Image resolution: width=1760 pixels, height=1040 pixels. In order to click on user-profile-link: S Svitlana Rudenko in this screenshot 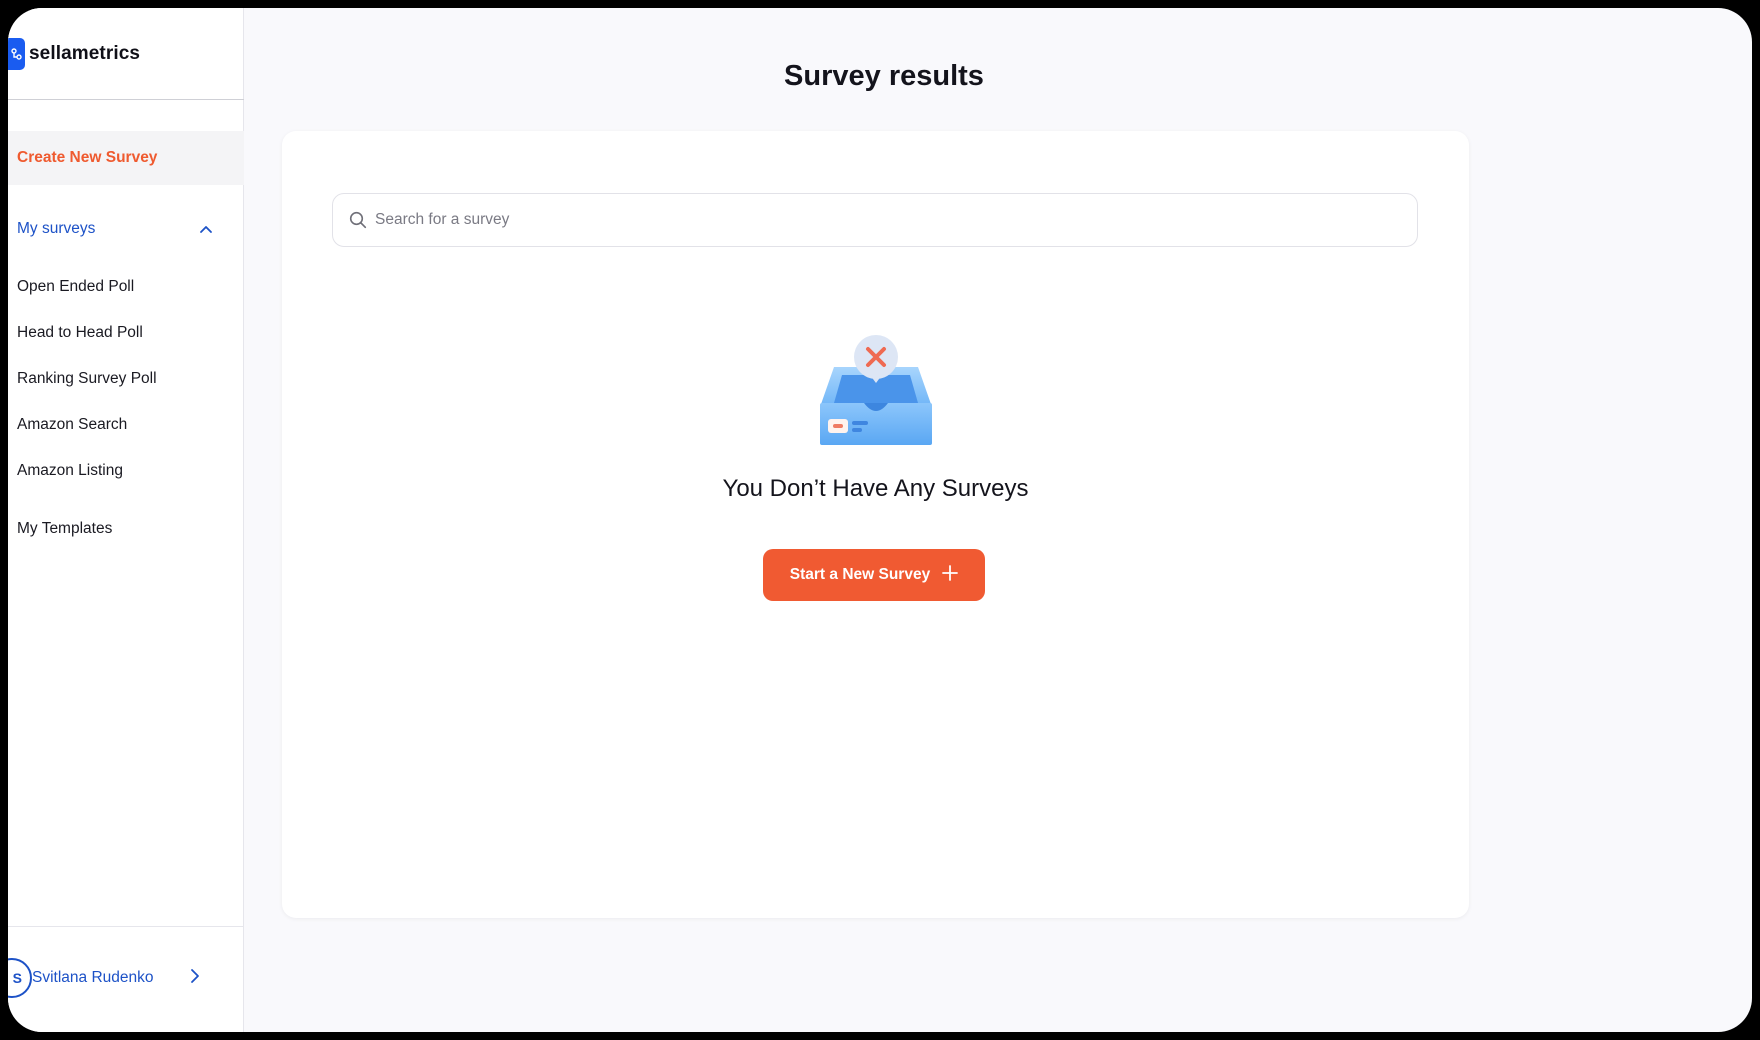, I will do `click(126, 978)`.